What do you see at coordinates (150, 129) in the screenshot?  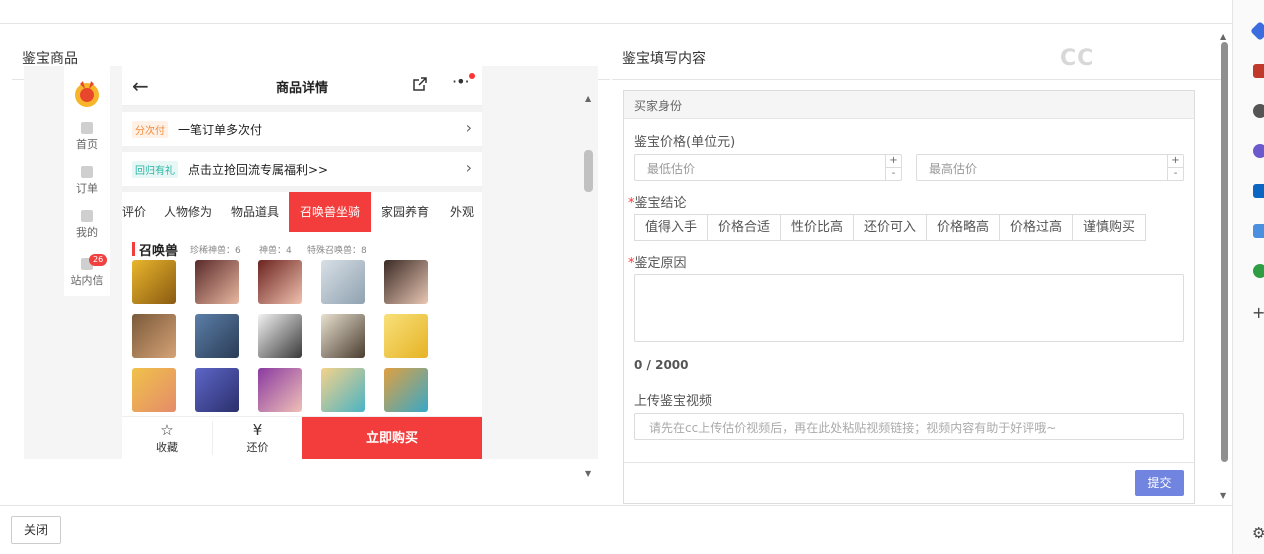 I see `promo-tag: 分次付` at bounding box center [150, 129].